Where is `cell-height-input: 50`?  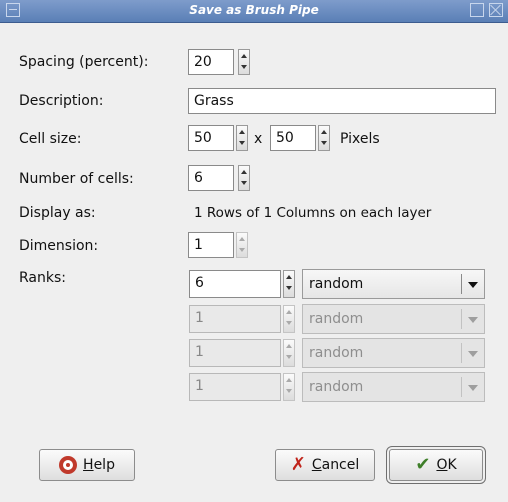 cell-height-input: 50 is located at coordinates (293, 138).